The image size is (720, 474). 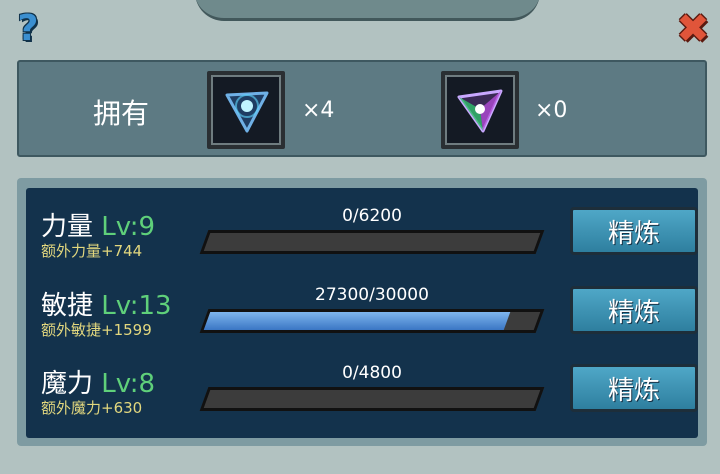 What do you see at coordinates (67, 306) in the screenshot?
I see `stat-name: 敏捷` at bounding box center [67, 306].